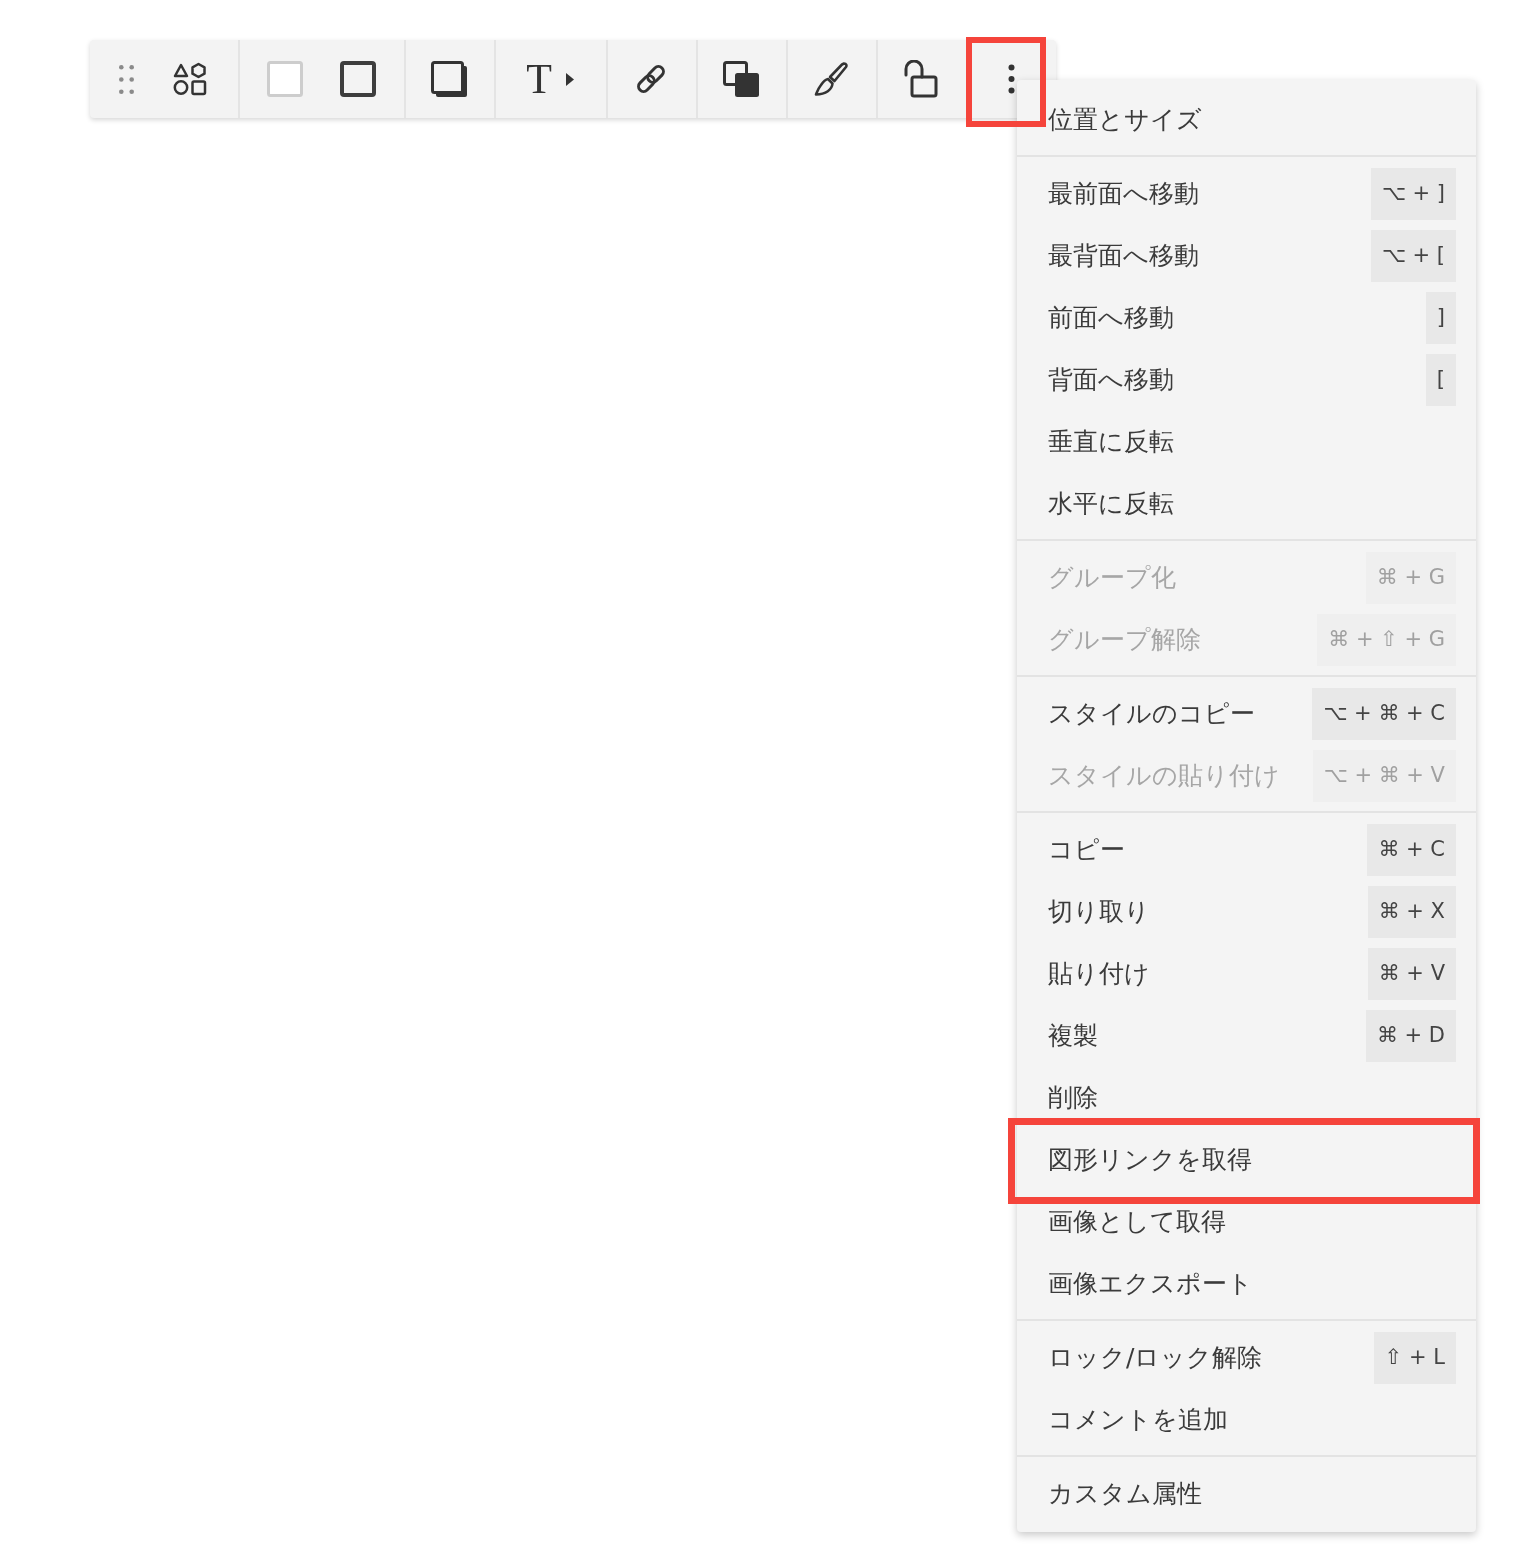 Image resolution: width=1523 pixels, height=1567 pixels. I want to click on menu-item: 垂直に反転, so click(1246, 442).